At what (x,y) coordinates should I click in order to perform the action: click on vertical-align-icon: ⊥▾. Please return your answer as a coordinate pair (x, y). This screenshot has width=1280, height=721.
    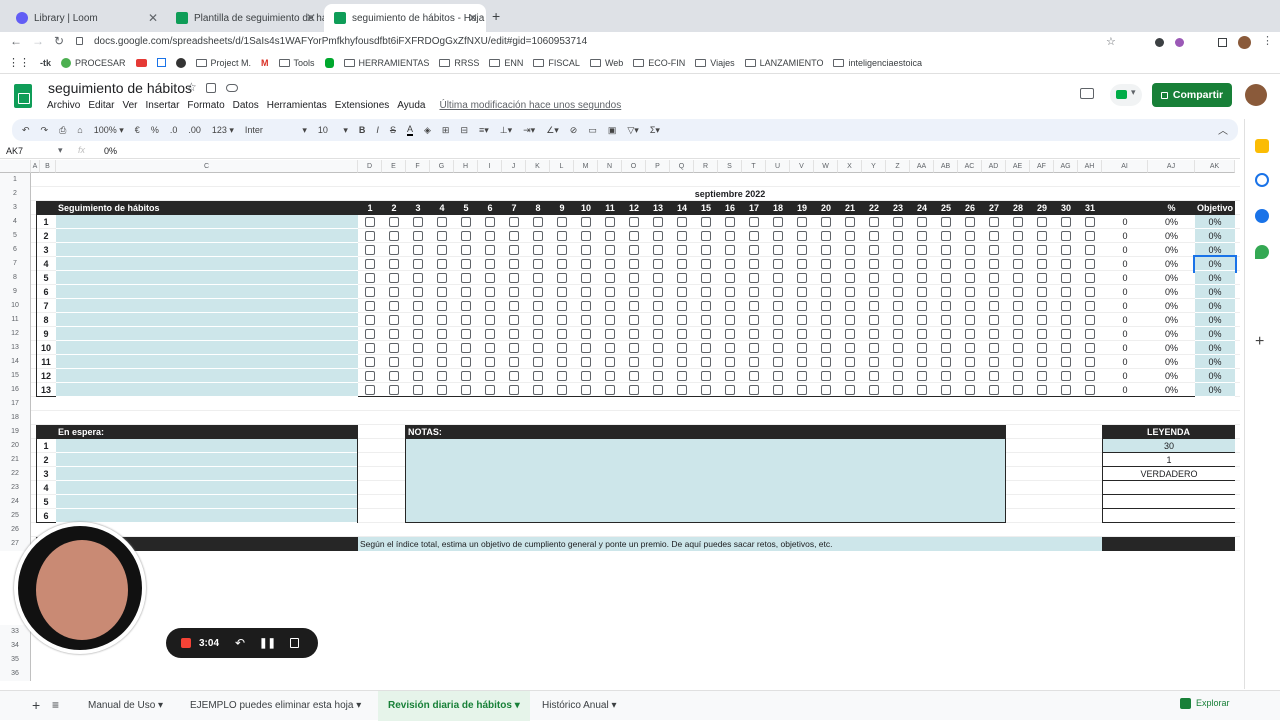
    Looking at the image, I should click on (506, 130).